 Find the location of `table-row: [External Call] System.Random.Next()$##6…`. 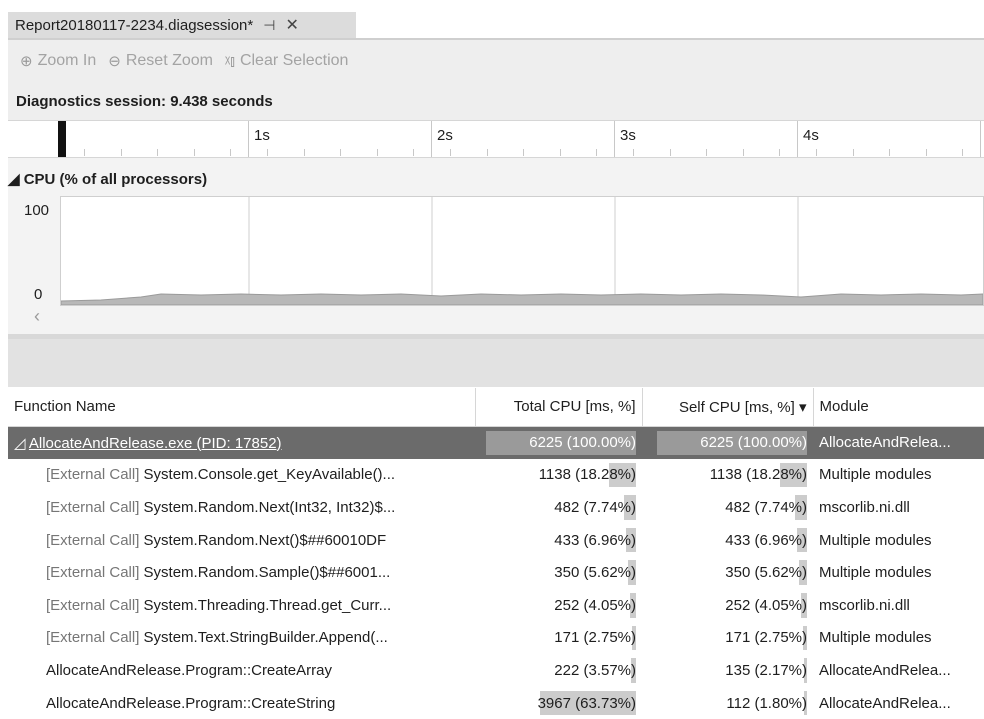

table-row: [External Call] System.Random.Next()$##6… is located at coordinates (496, 540).